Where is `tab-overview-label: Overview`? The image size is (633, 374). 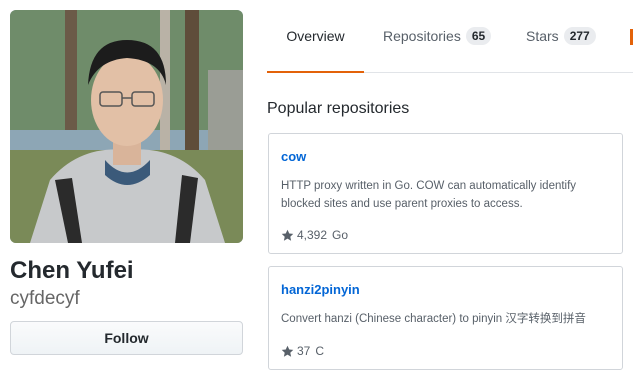 tab-overview-label: Overview is located at coordinates (315, 36).